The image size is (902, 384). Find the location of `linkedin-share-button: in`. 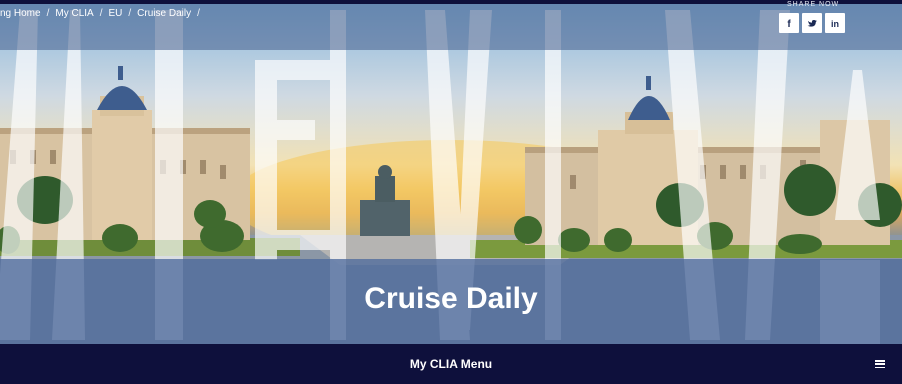

linkedin-share-button: in is located at coordinates (835, 23).